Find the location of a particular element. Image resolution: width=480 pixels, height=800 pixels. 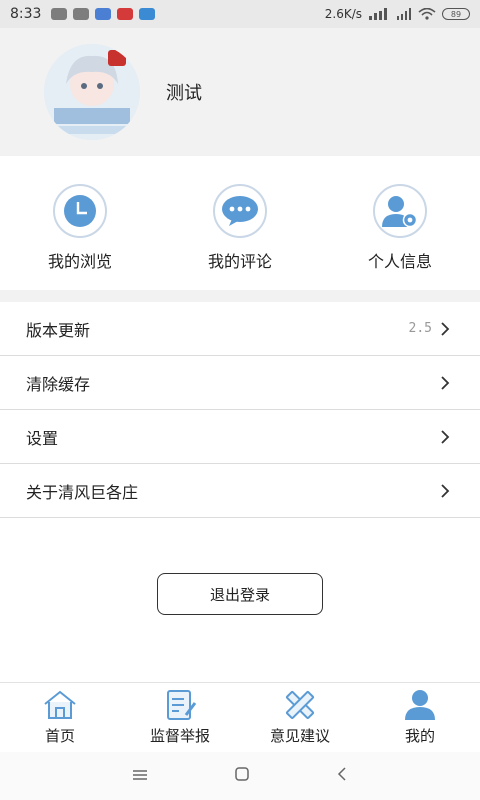

version-update-label: 版本更新 is located at coordinates (58, 330).